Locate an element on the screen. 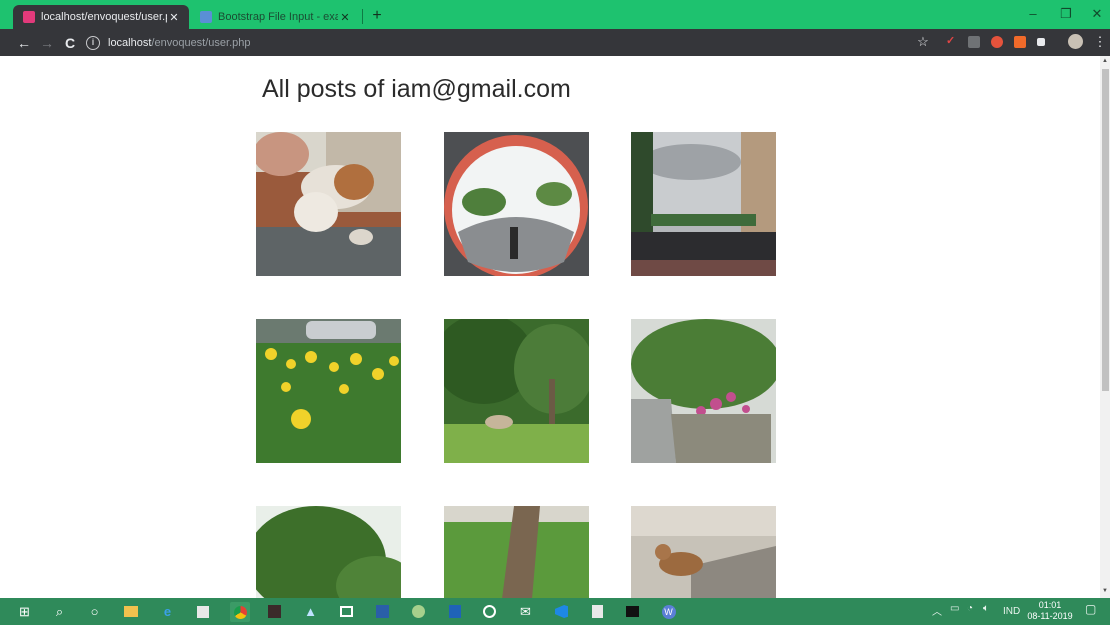 The image size is (1110, 625). convex-mirror-photo is located at coordinates (516, 204).